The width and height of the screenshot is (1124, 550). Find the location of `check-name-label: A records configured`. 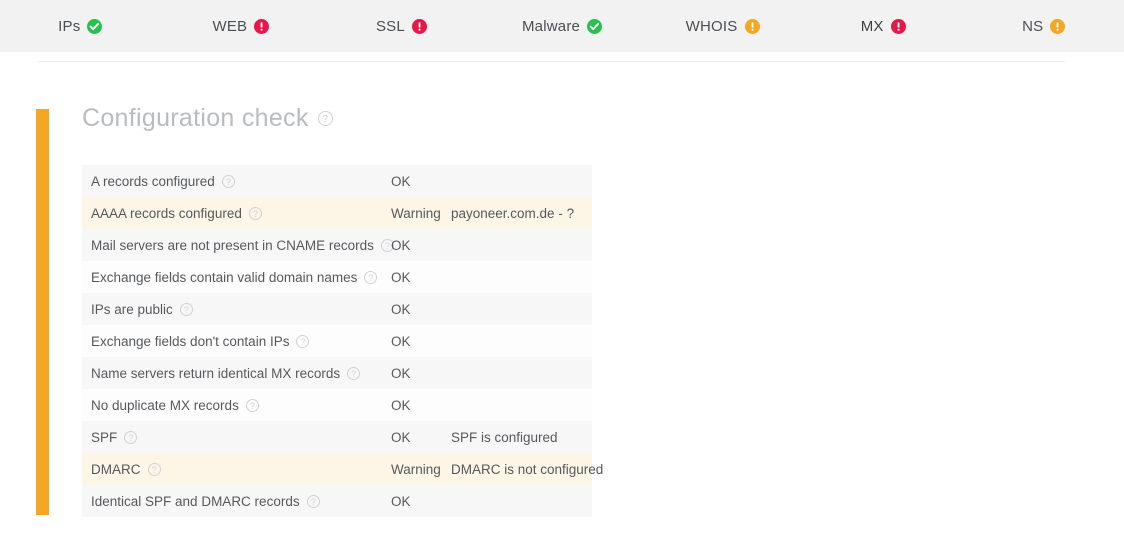

check-name-label: A records configured is located at coordinates (153, 181).